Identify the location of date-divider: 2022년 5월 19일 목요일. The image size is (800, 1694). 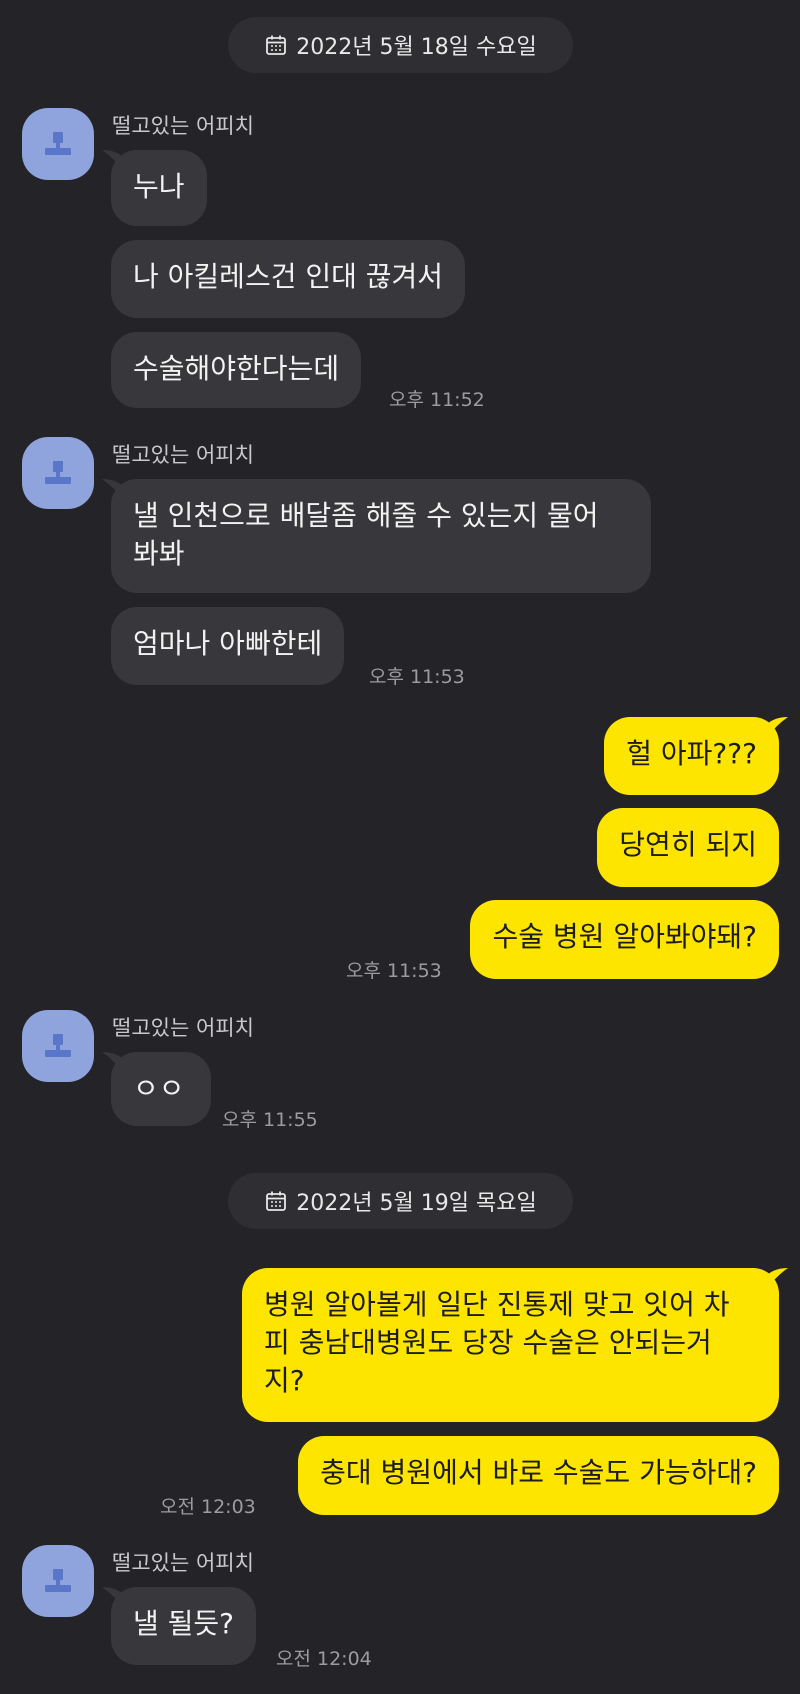
(400, 1201).